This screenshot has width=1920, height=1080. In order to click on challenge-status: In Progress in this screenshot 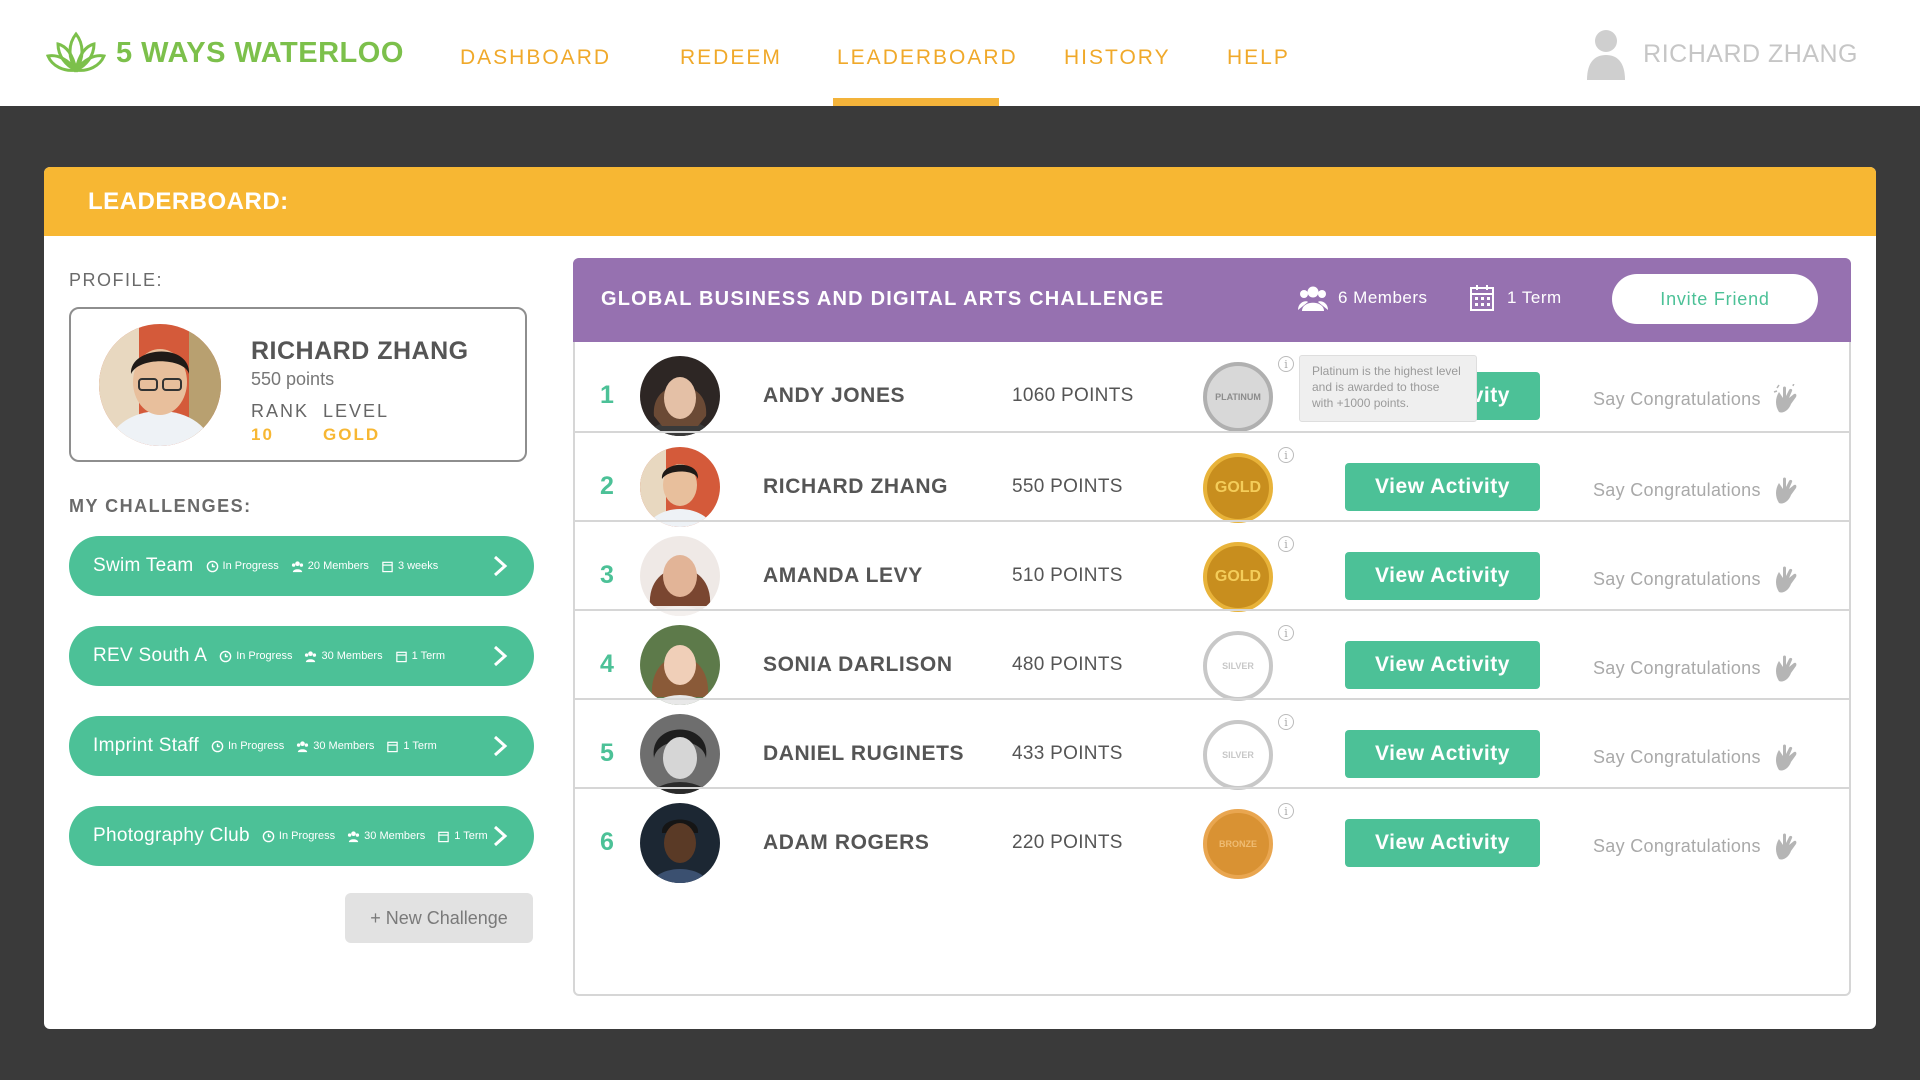, I will do `click(298, 836)`.